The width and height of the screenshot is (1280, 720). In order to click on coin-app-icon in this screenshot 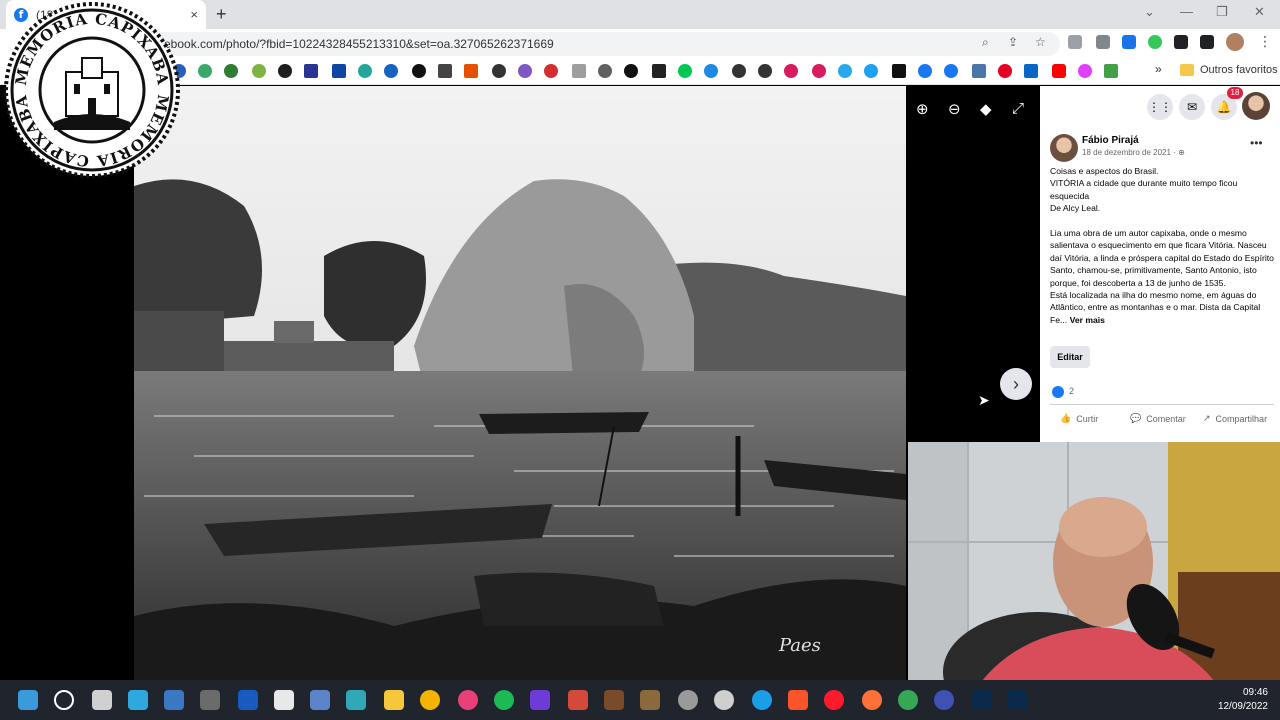, I will do `click(430, 700)`.